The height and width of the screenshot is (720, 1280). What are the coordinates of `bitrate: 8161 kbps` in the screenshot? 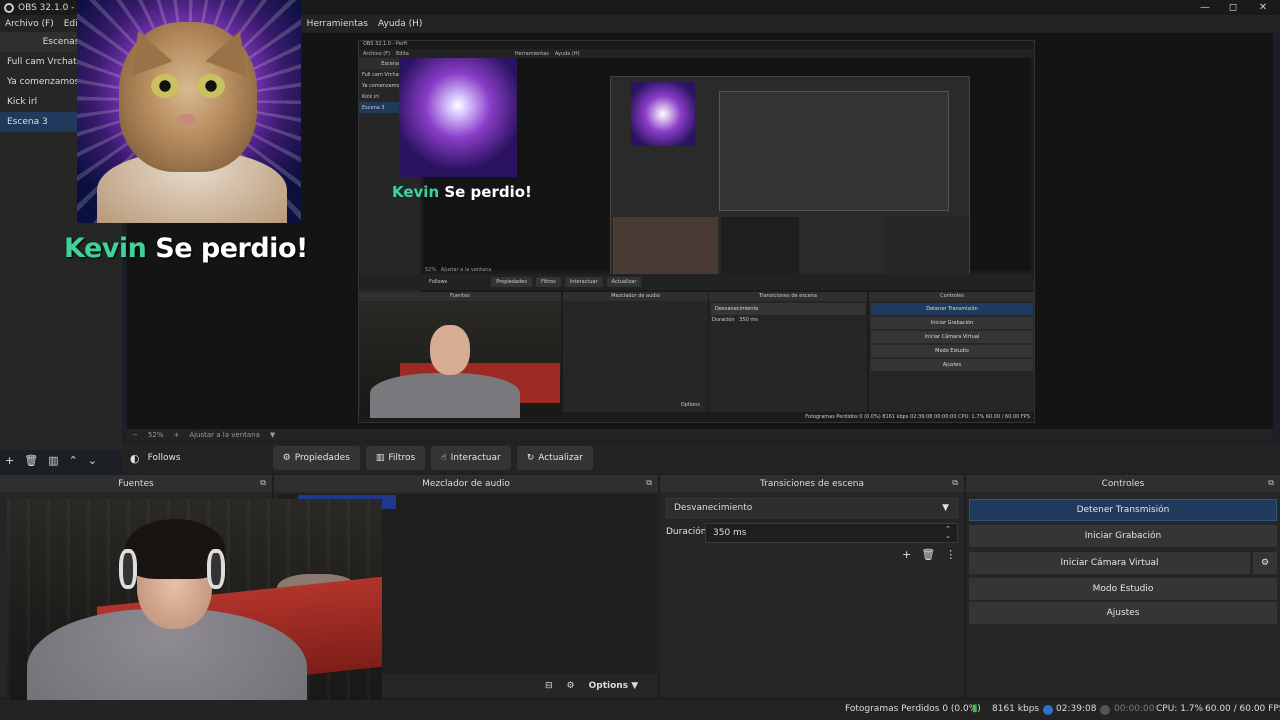 It's located at (1016, 709).